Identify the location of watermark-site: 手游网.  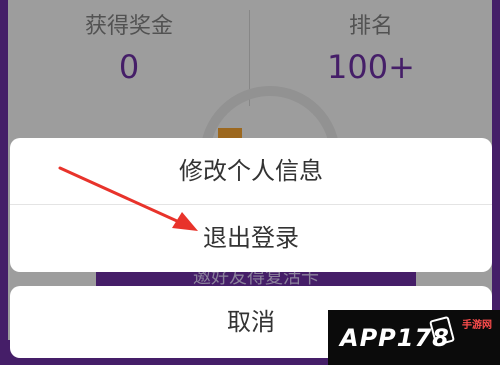
(477, 325).